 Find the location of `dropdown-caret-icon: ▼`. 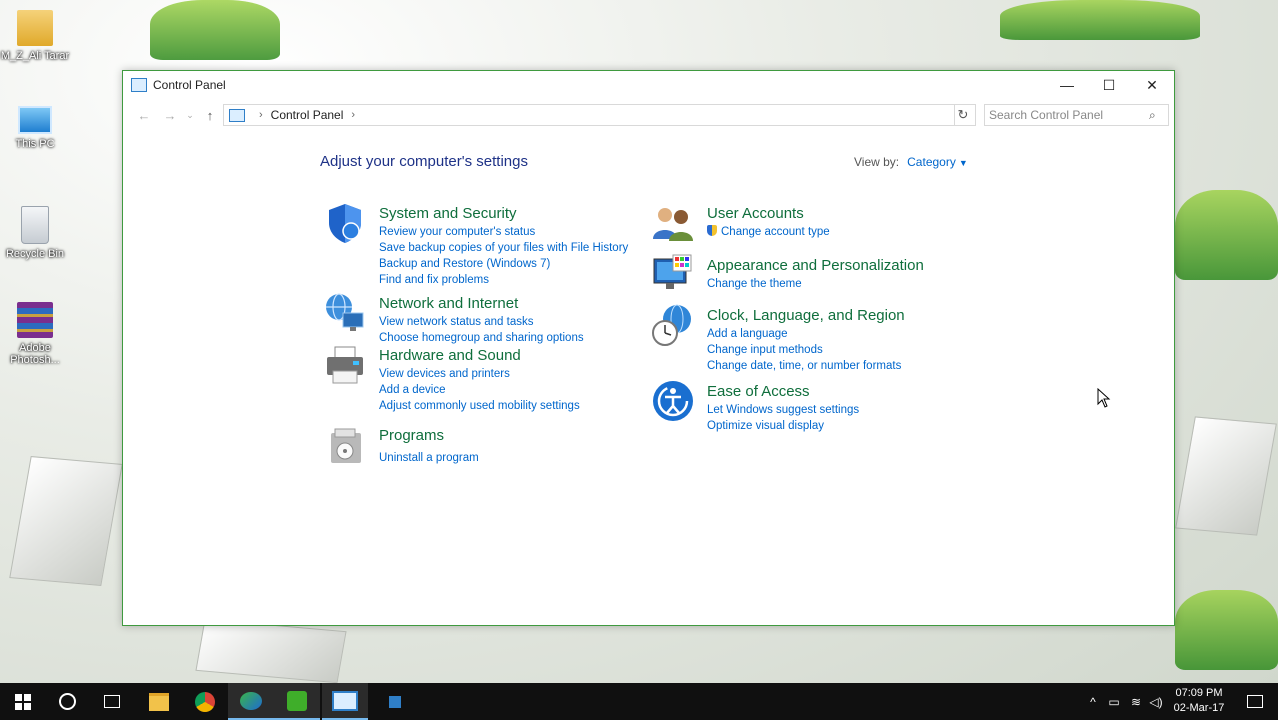

dropdown-caret-icon: ▼ is located at coordinates (963, 163).